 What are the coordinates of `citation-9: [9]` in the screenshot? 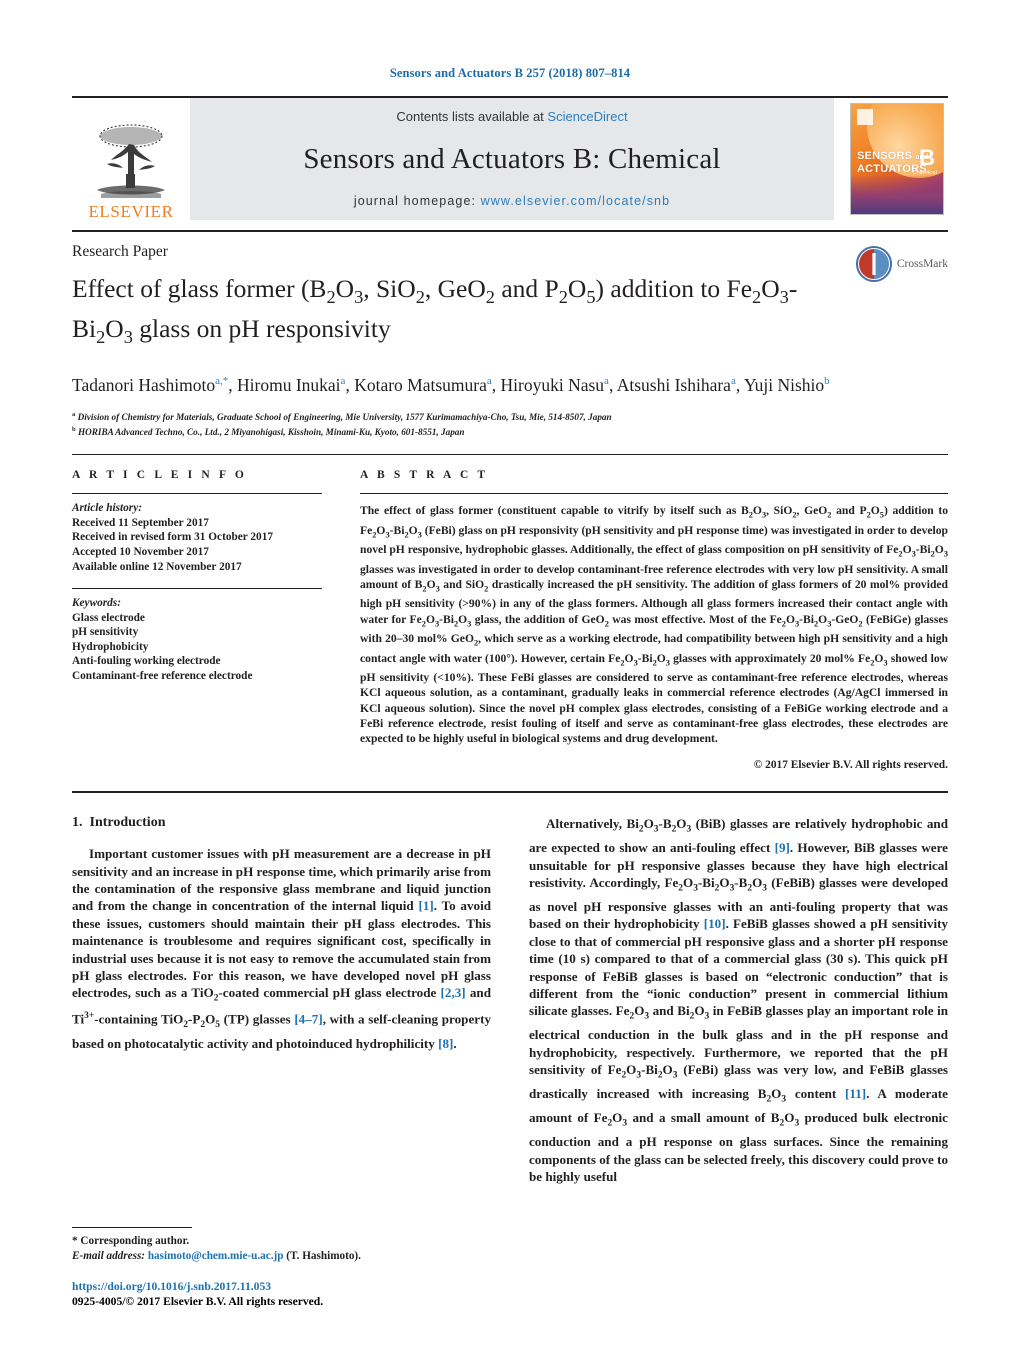 It's located at (782, 847).